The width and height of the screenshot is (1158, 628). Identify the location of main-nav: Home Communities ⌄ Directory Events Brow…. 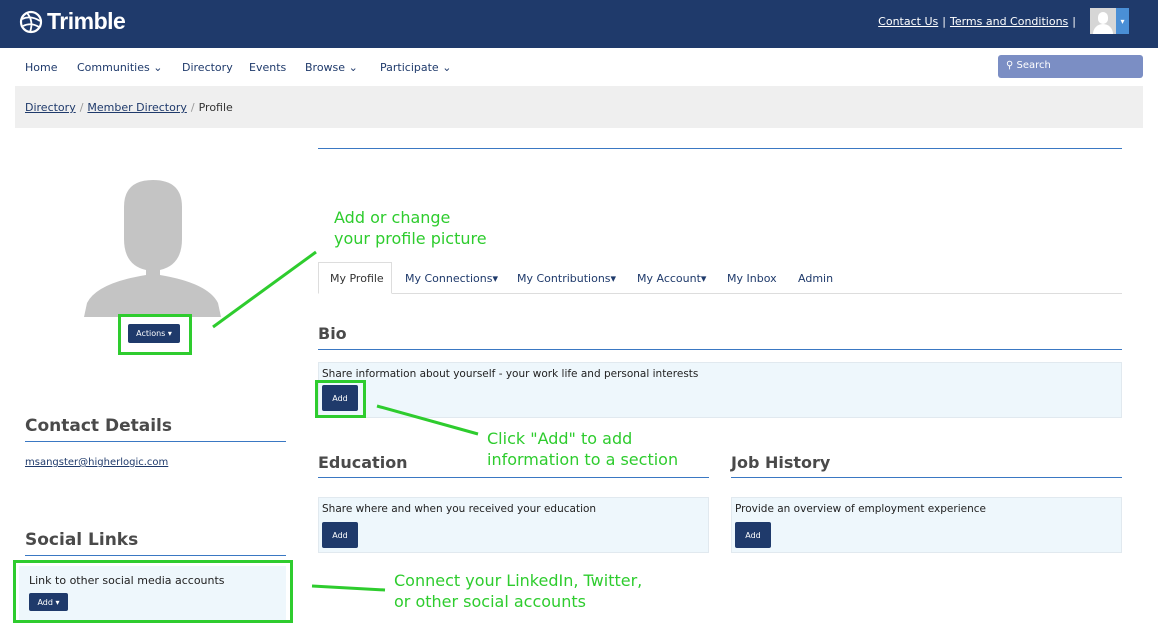
(579, 67).